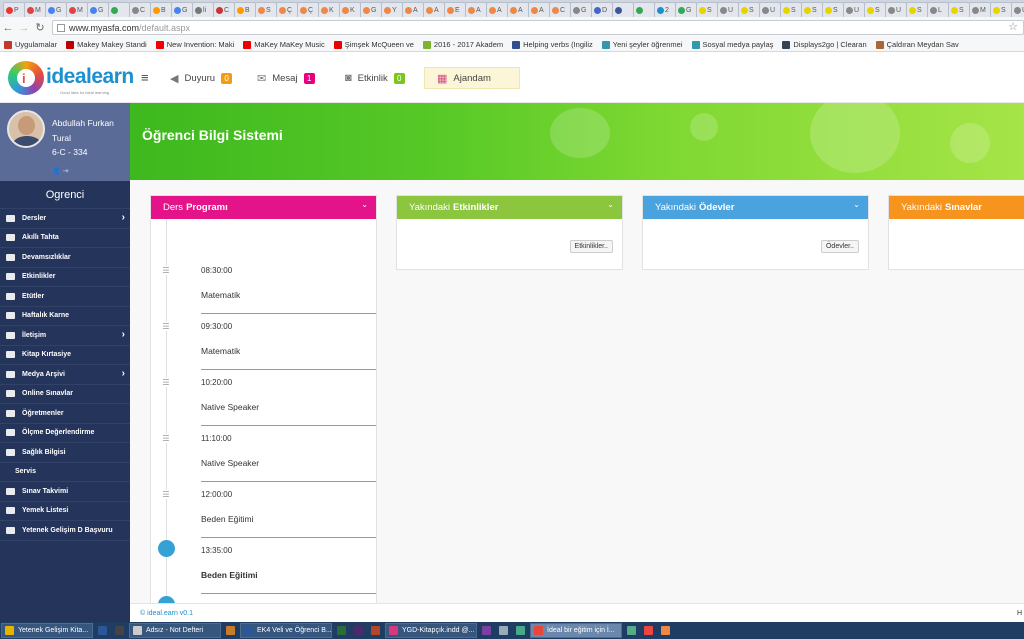 Image resolution: width=1024 pixels, height=639 pixels. What do you see at coordinates (175, 630) in the screenshot?
I see `taskbar-item: Adsız - Not Defteri` at bounding box center [175, 630].